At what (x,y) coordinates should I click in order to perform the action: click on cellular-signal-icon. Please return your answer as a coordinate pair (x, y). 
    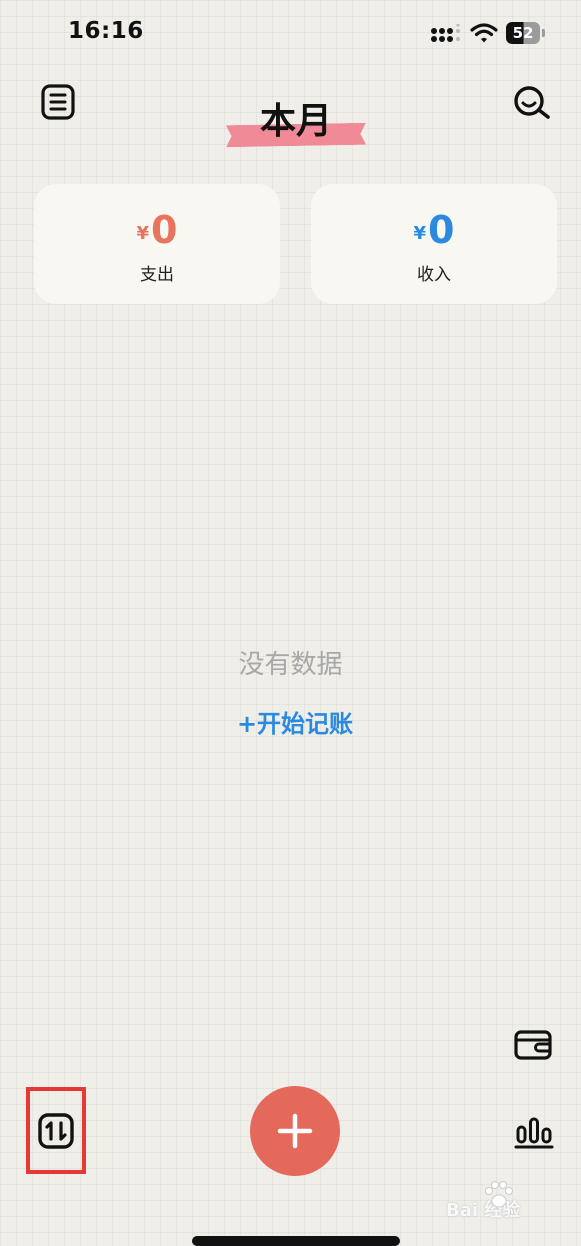
    Looking at the image, I should click on (445, 33).